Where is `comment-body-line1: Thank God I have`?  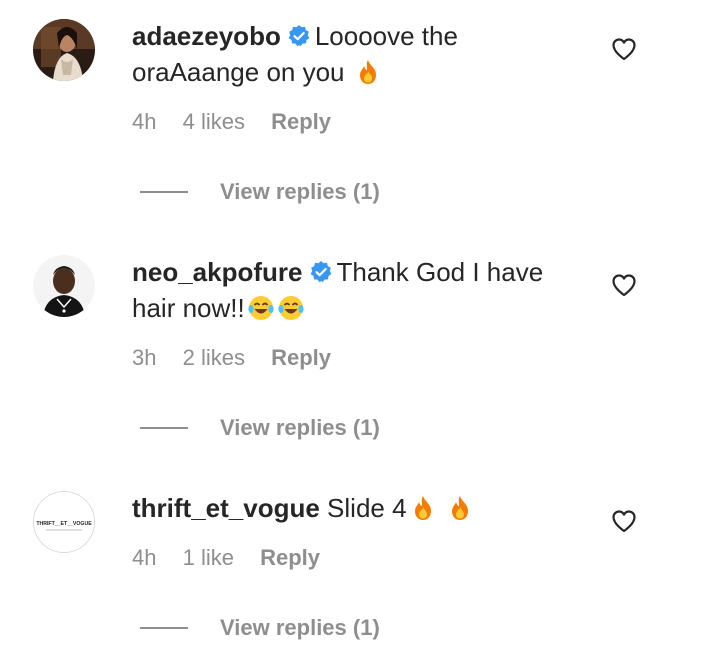
comment-body-line1: Thank God I have is located at coordinates (440, 272).